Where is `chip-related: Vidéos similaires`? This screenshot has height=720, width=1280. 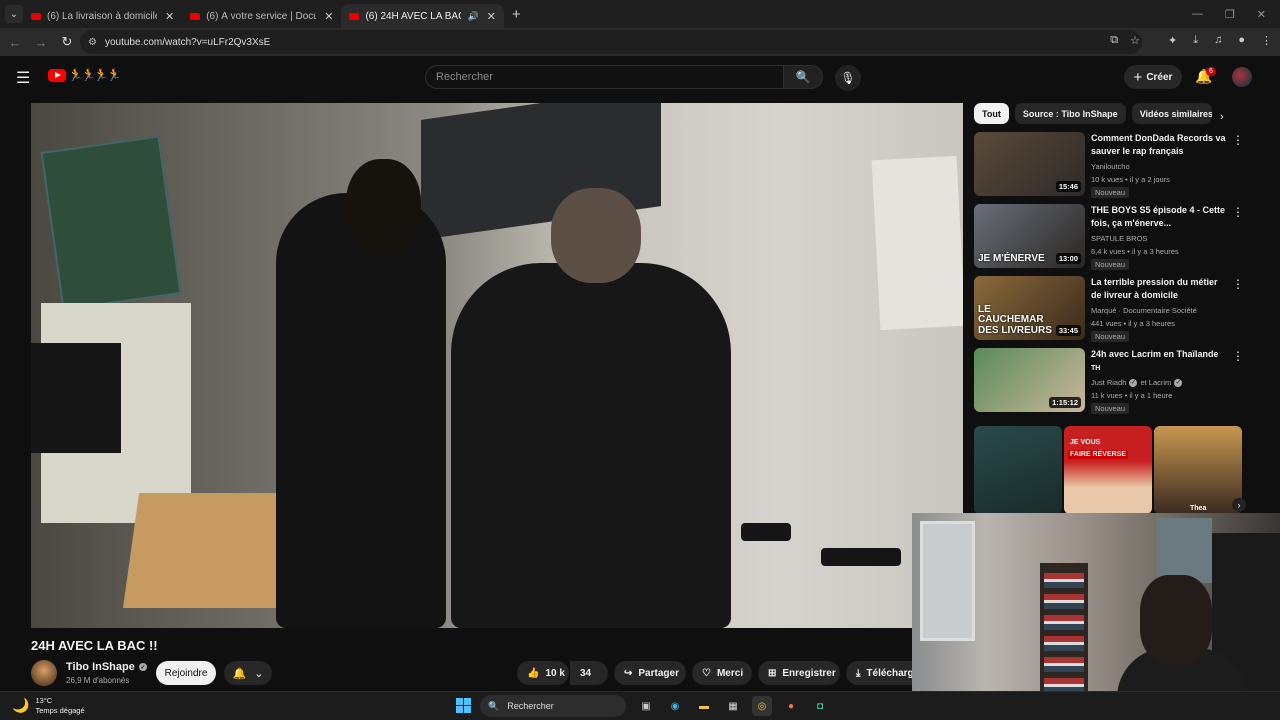
chip-related: Vidéos similaires is located at coordinates (1171, 113).